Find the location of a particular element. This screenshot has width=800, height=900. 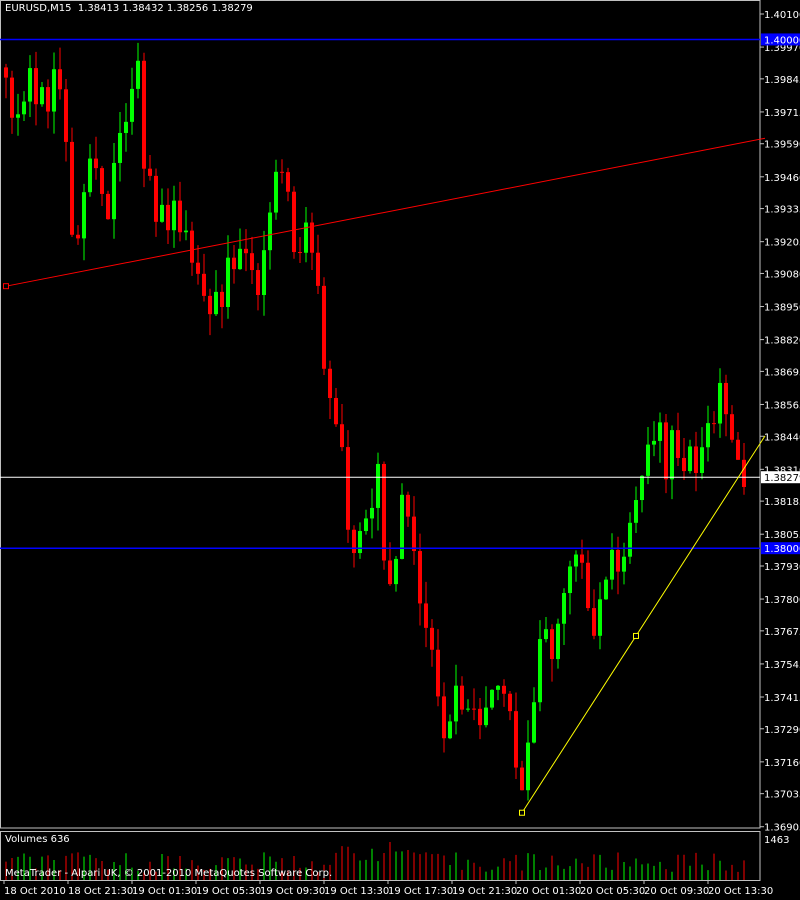

price-tick-label: 1.39335 is located at coordinates (782, 210).